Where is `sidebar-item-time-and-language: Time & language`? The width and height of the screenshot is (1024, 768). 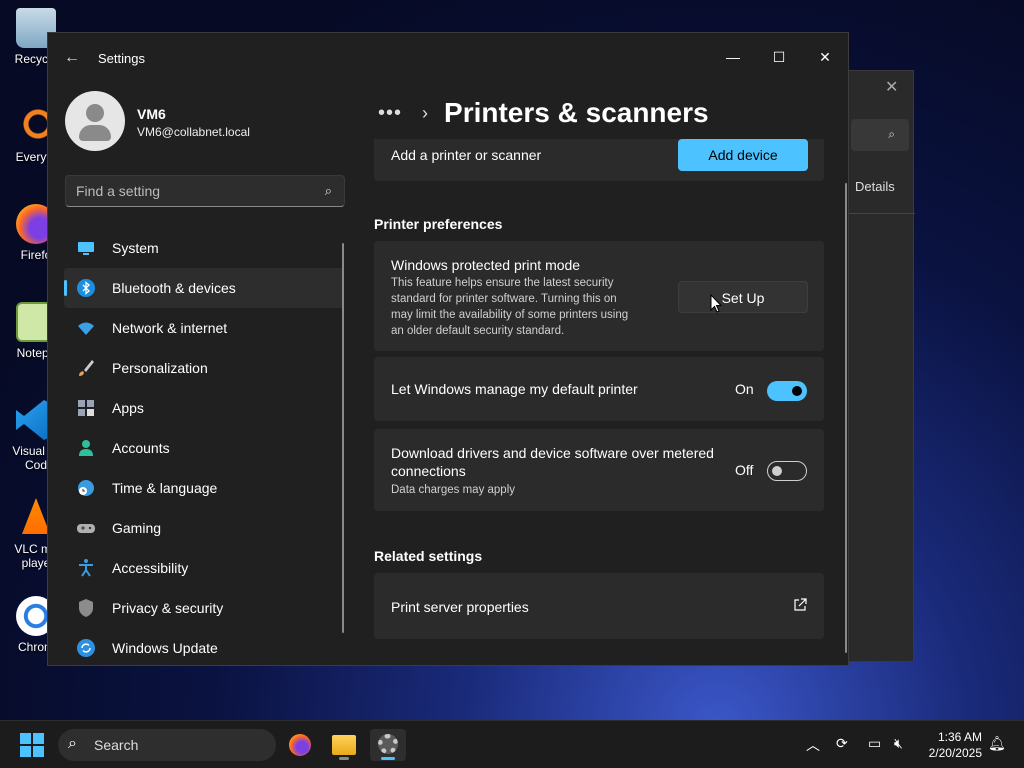
sidebar-item-time-and-language: Time & language is located at coordinates (204, 488).